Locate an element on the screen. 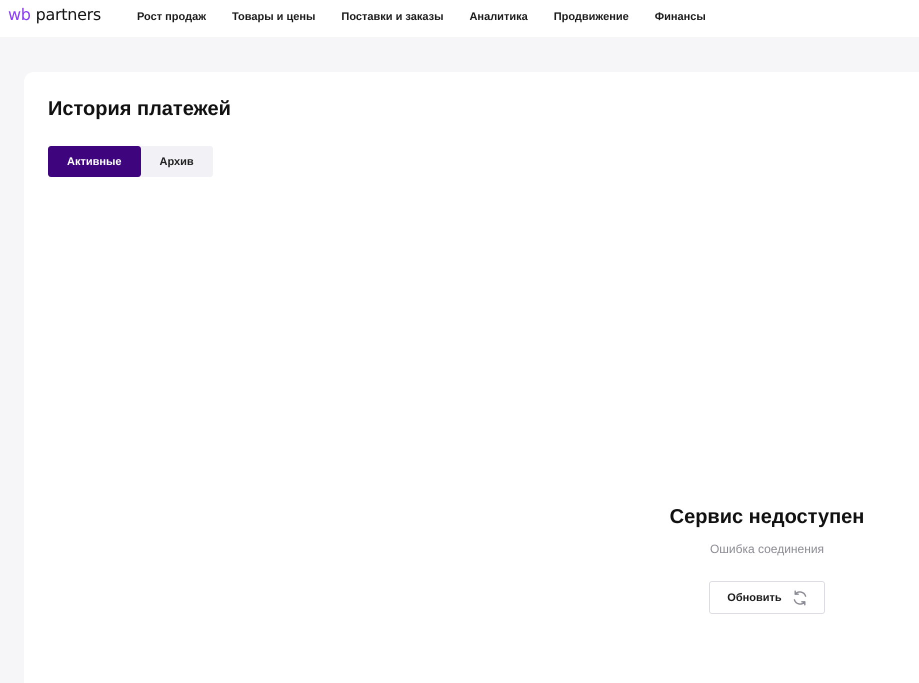 The image size is (919, 683). nav-link: Аналитика is located at coordinates (498, 16).